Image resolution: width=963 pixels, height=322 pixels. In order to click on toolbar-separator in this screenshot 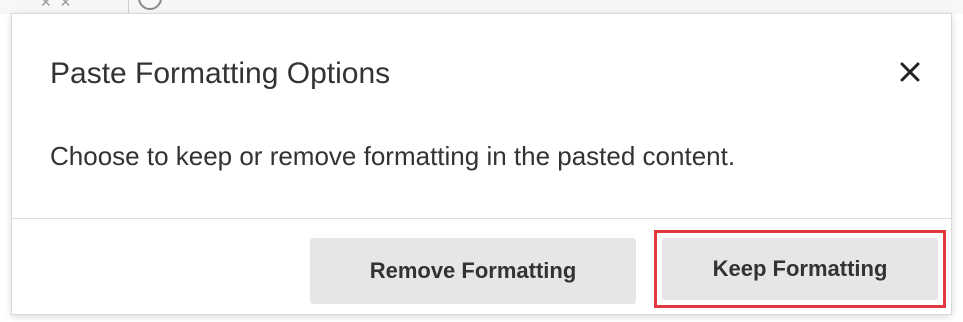, I will do `click(128, 7)`.